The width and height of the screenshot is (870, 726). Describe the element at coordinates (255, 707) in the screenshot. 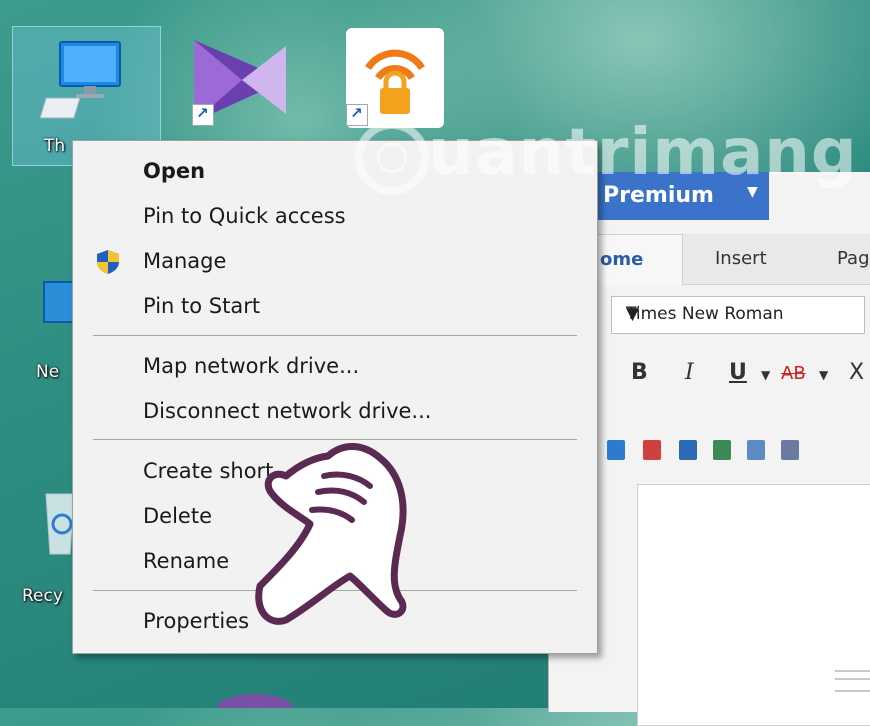

I see `viber-icon` at that location.